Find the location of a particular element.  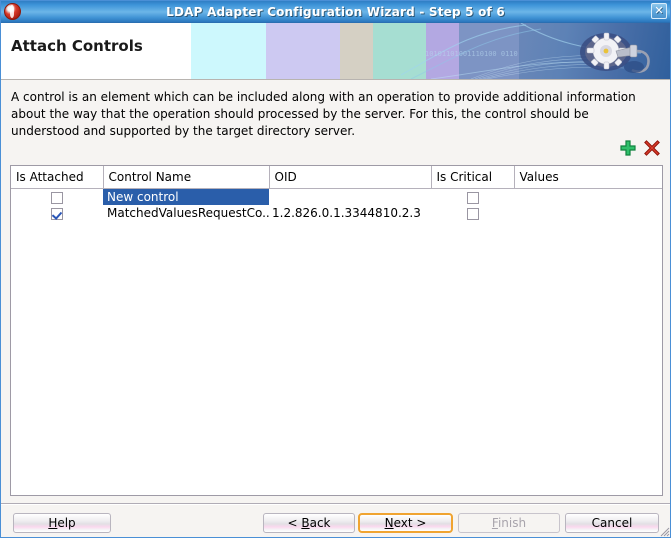

back-label-before: < is located at coordinates (294, 523).